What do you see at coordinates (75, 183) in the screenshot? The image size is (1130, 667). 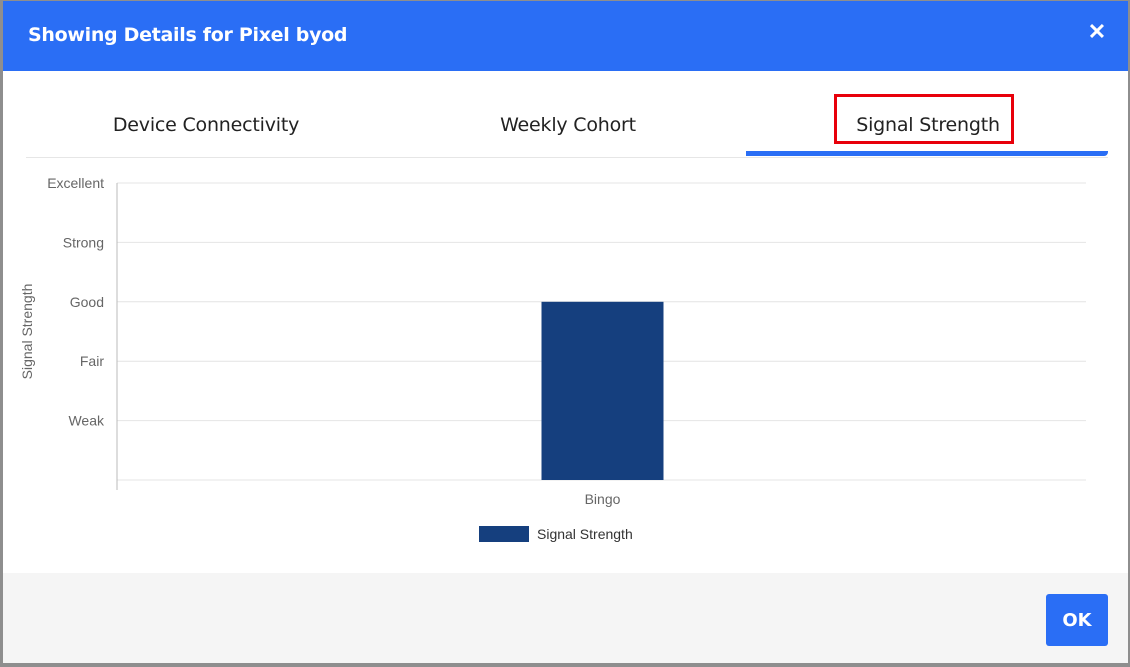 I see `y-tick-label: Excellent` at bounding box center [75, 183].